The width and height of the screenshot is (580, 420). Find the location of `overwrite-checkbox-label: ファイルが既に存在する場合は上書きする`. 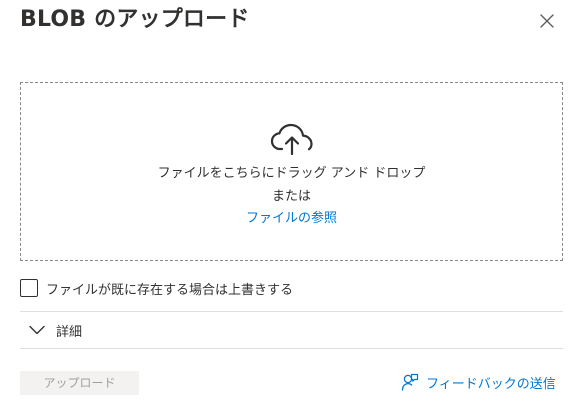

overwrite-checkbox-label: ファイルが既に存在する場合は上書きする is located at coordinates (170, 290).